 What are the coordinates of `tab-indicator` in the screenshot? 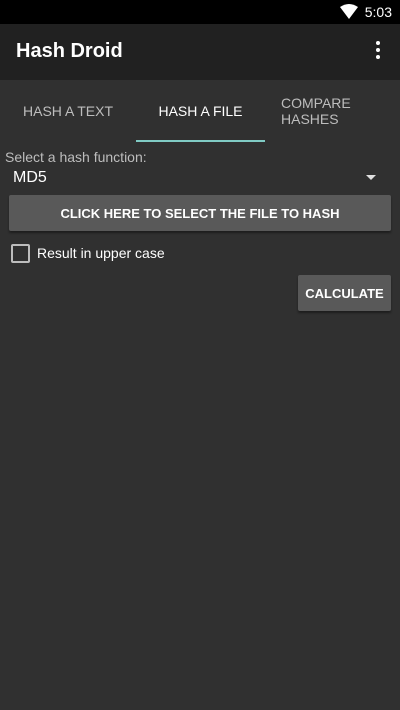 It's located at (200, 141).